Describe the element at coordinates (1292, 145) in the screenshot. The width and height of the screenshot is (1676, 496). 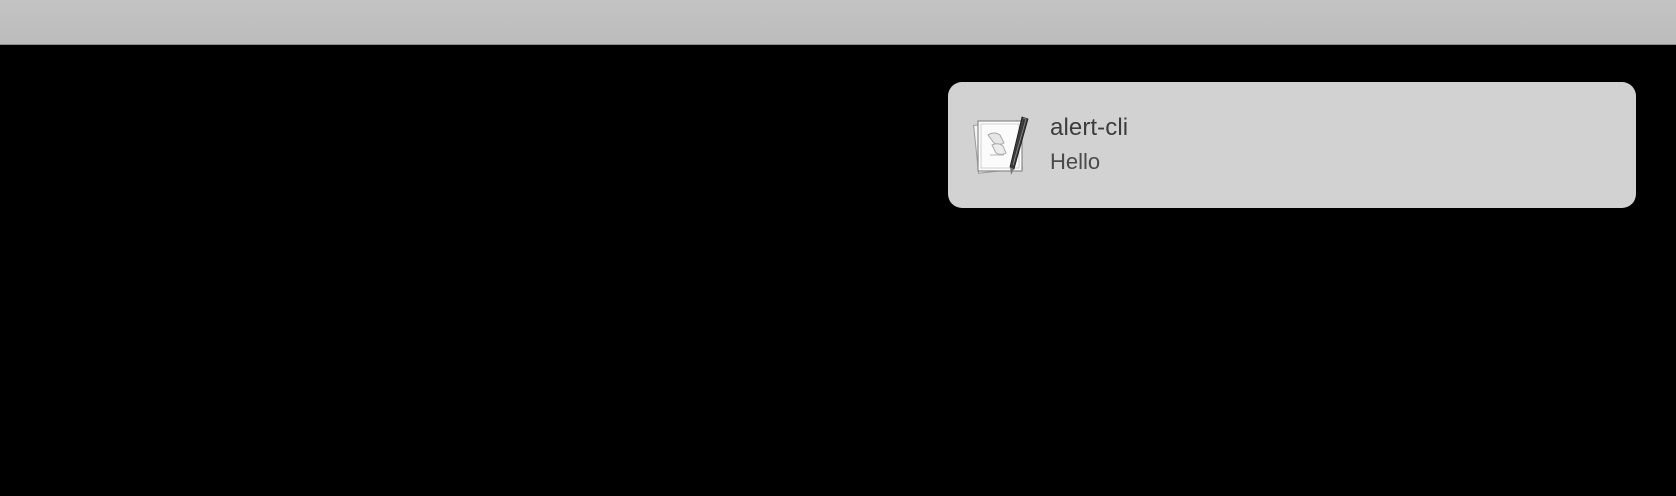
I see `notification-banner: alert-cli Hello` at that location.